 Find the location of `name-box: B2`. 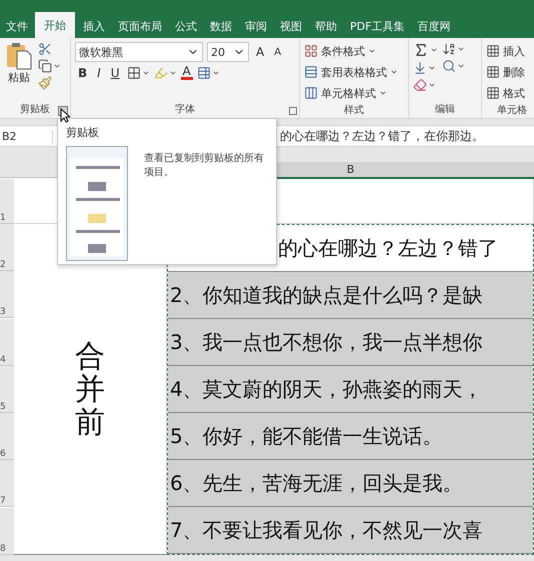

name-box: B2 is located at coordinates (26, 136).